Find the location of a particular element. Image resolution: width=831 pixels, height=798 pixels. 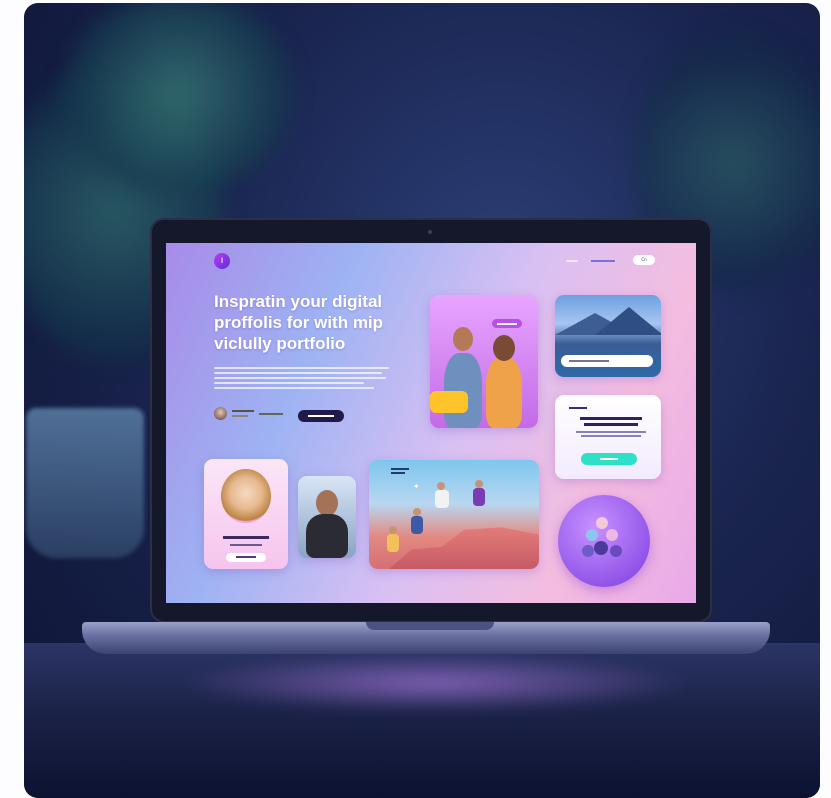

author-name is located at coordinates (243, 413).